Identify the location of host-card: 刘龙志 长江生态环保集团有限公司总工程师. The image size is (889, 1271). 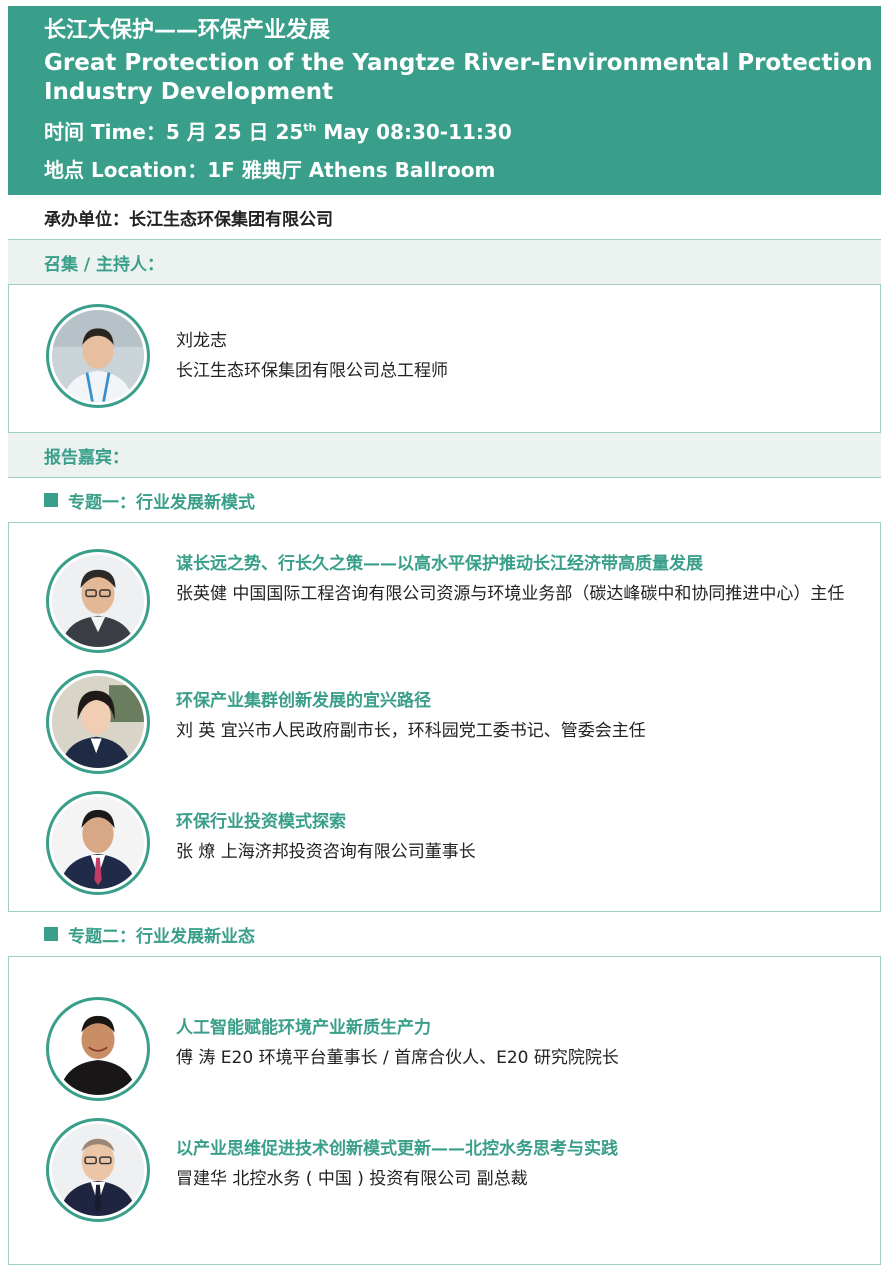
(456, 356).